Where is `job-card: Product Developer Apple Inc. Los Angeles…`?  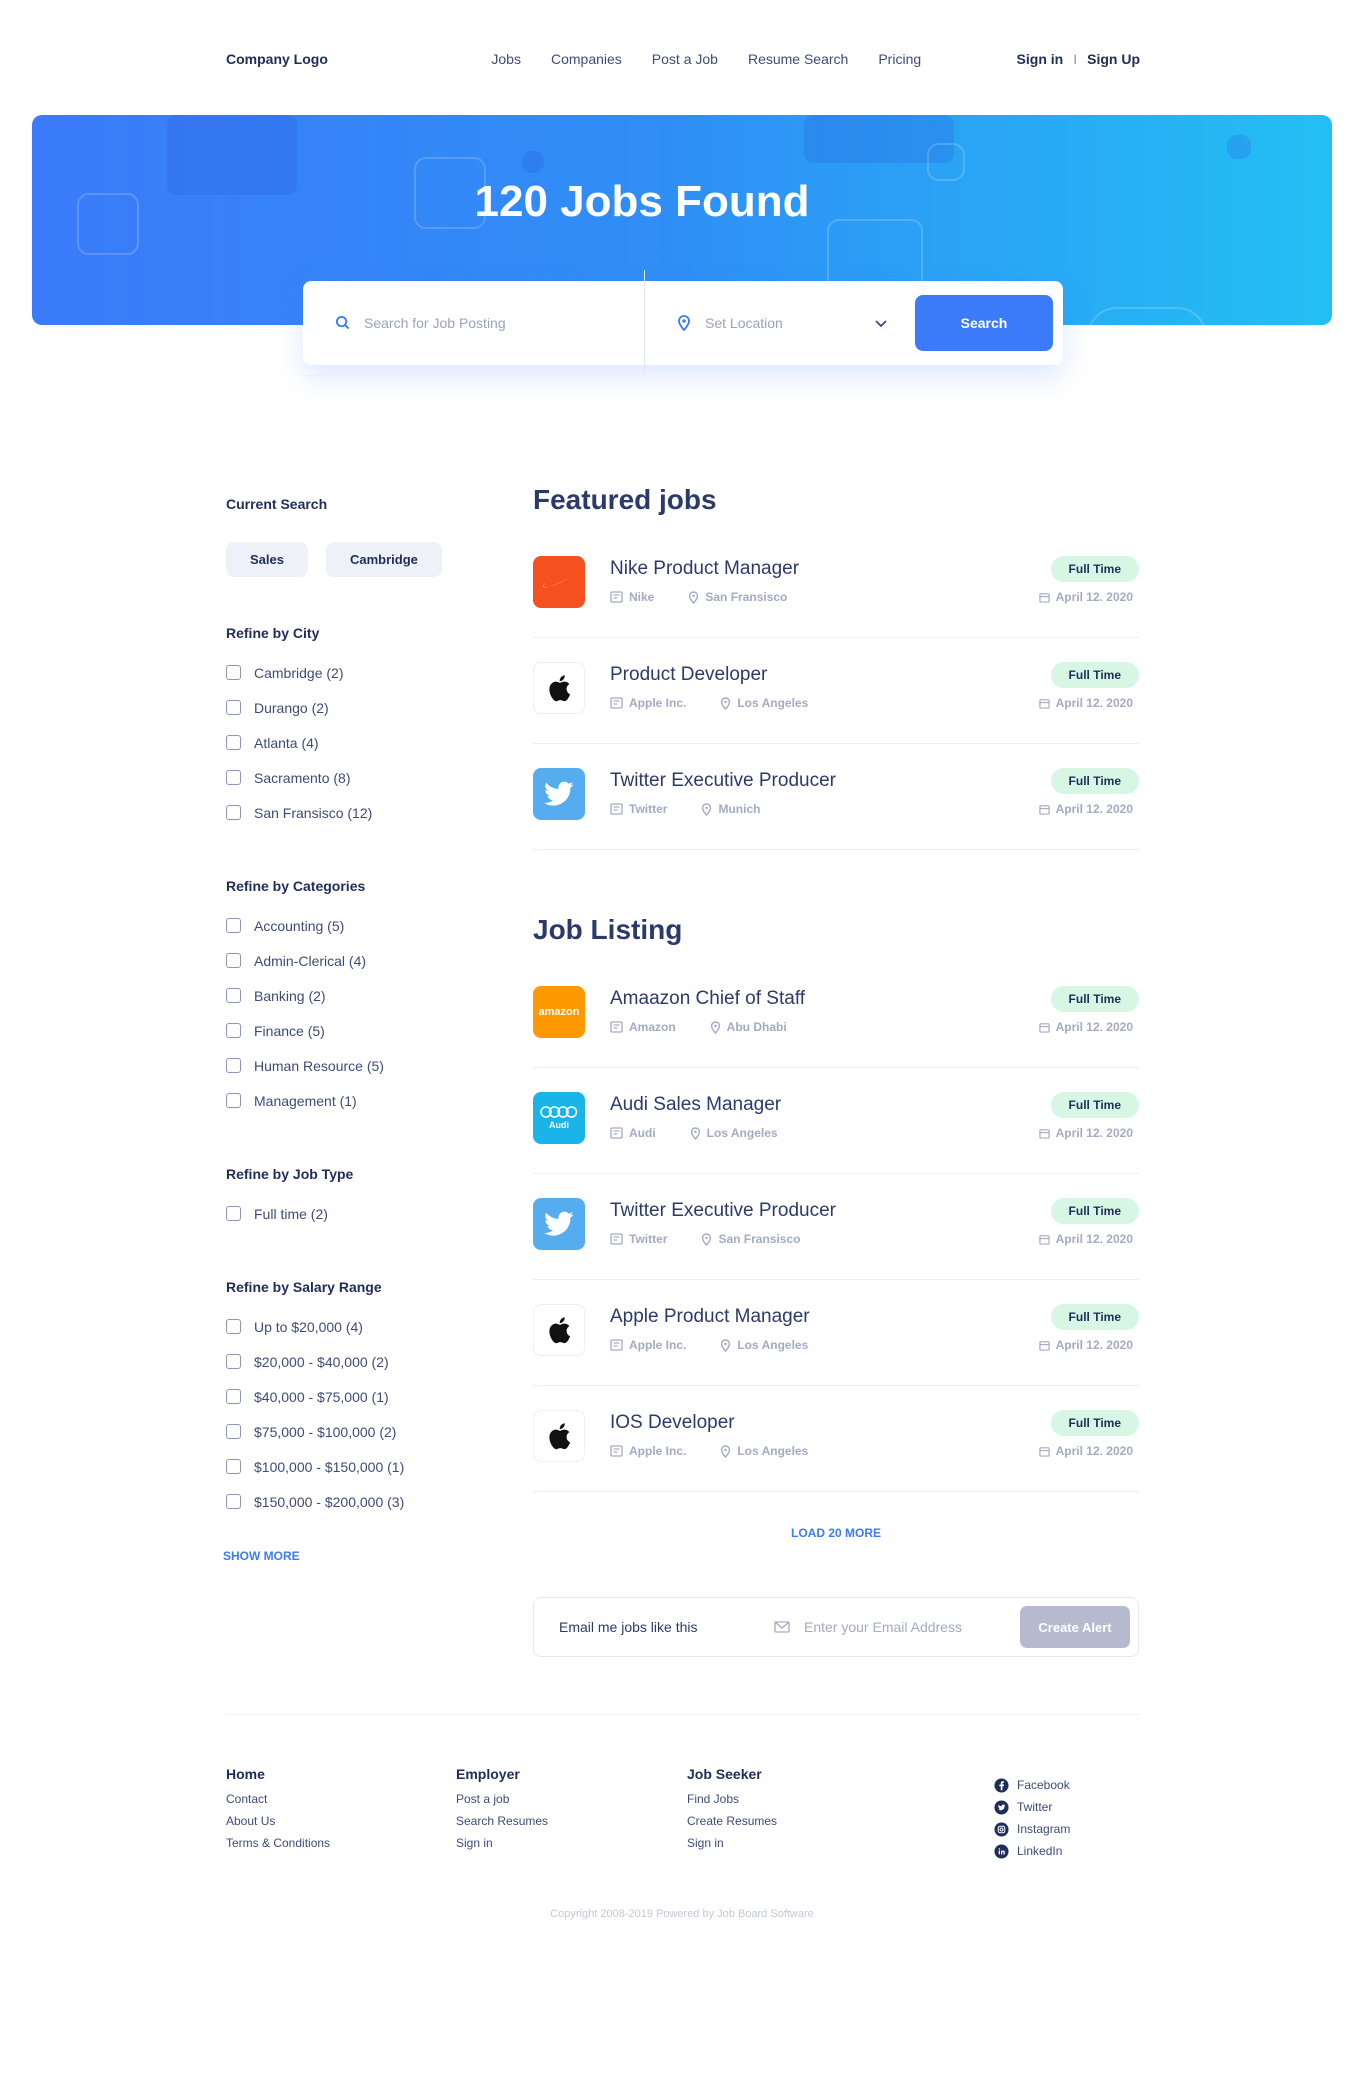
job-card: Product Developer Apple Inc. Los Angeles… is located at coordinates (836, 691).